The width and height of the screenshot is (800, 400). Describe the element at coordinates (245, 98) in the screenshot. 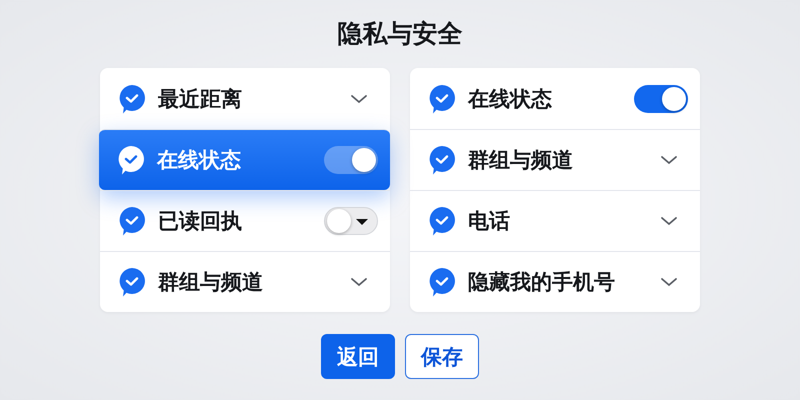

I see `settings-row: 最近距离` at that location.